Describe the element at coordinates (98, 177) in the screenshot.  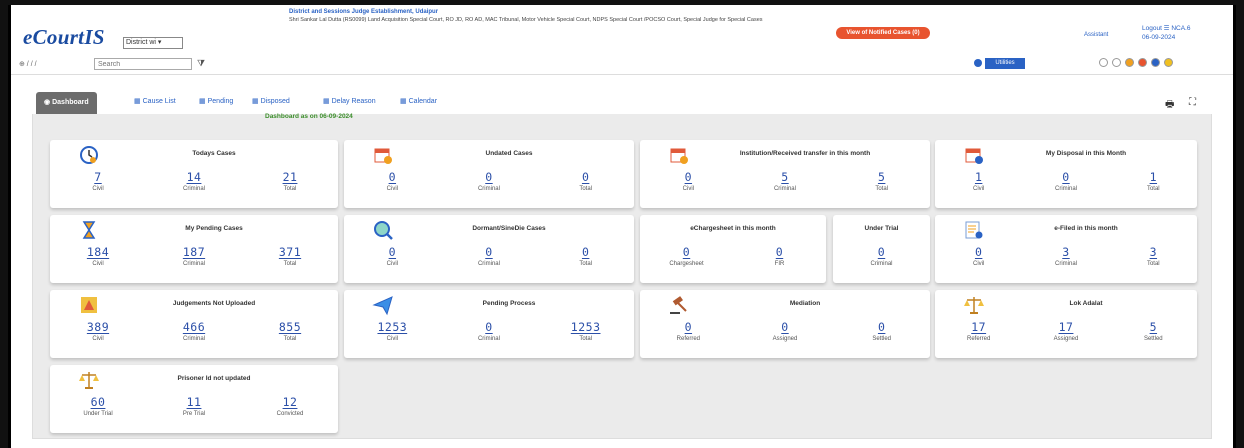
I see `stat-value: 7` at that location.